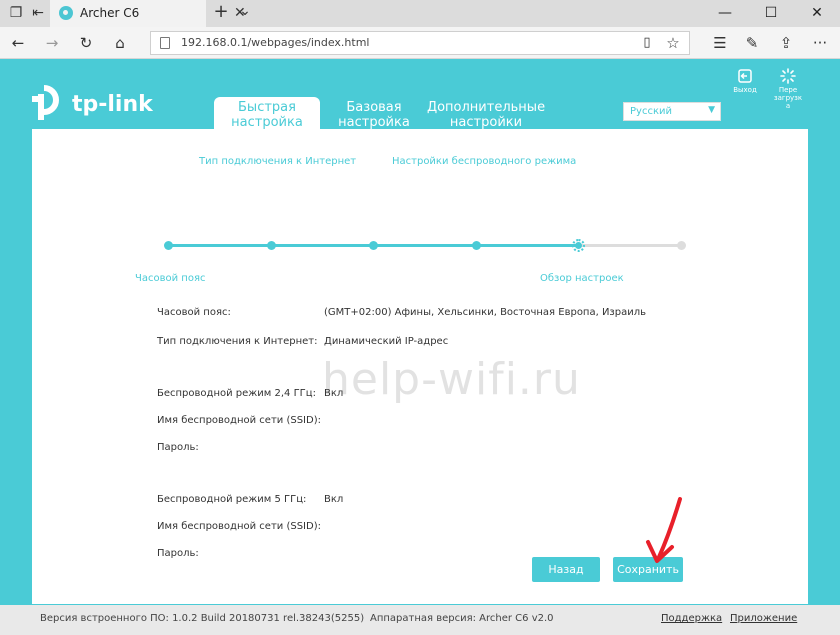  What do you see at coordinates (170, 278) in the screenshot?
I see `step-label-timezone: Часовой пояс` at bounding box center [170, 278].